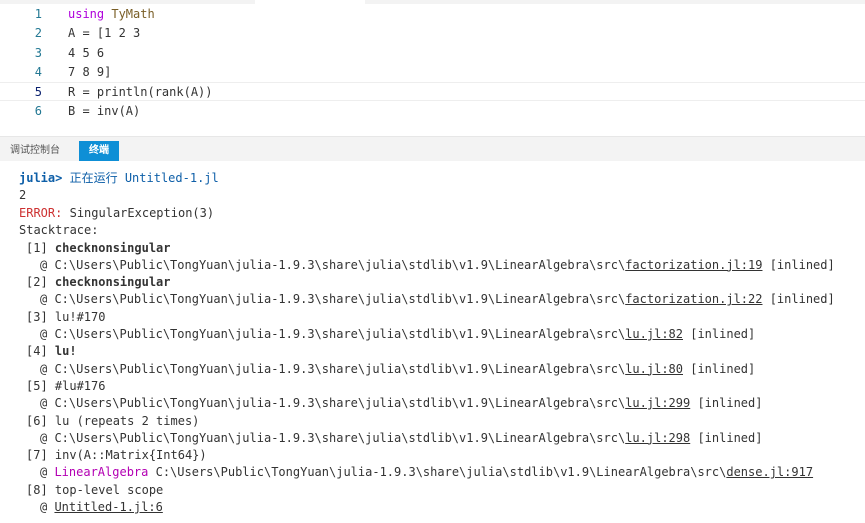 The height and width of the screenshot is (523, 865). Describe the element at coordinates (129, 14) in the screenshot. I see `code-token: TyMath` at that location.